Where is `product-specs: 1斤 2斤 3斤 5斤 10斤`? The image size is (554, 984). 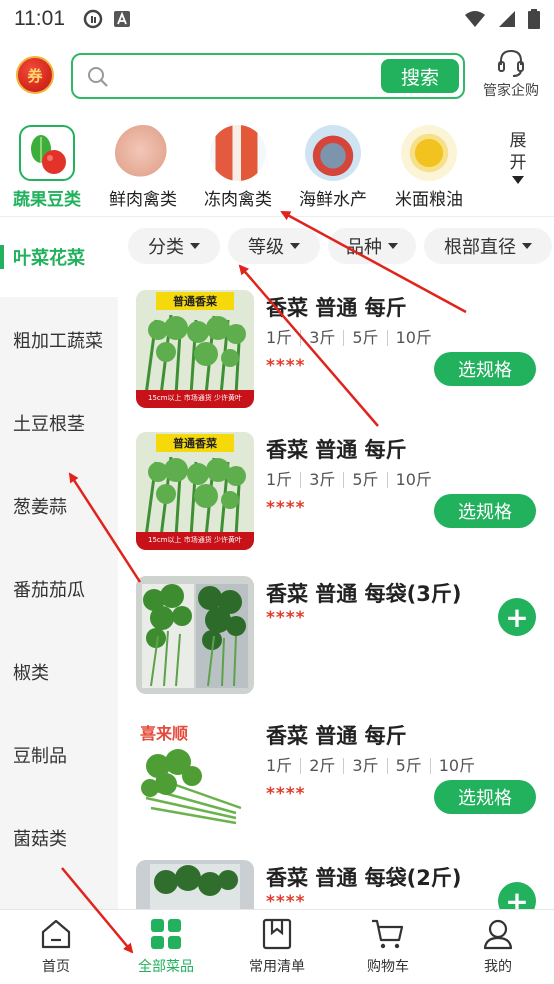 product-specs: 1斤 2斤 3斤 5斤 10斤 is located at coordinates (374, 766).